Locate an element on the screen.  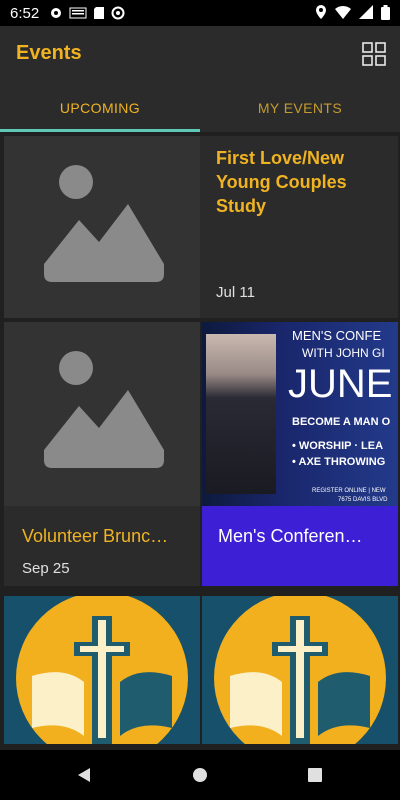
recents-button is located at coordinates (315, 775).